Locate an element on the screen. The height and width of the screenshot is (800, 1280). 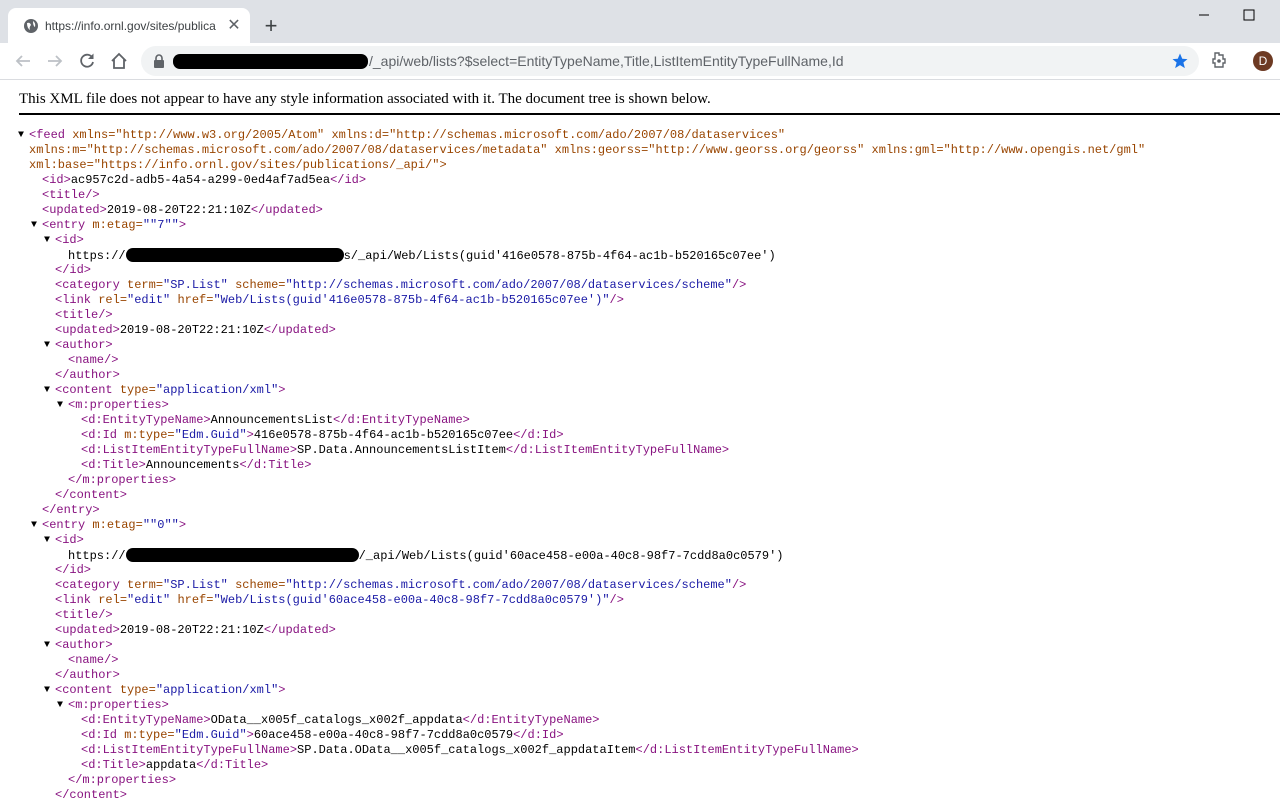
bookmark-star-icon is located at coordinates (1180, 61).